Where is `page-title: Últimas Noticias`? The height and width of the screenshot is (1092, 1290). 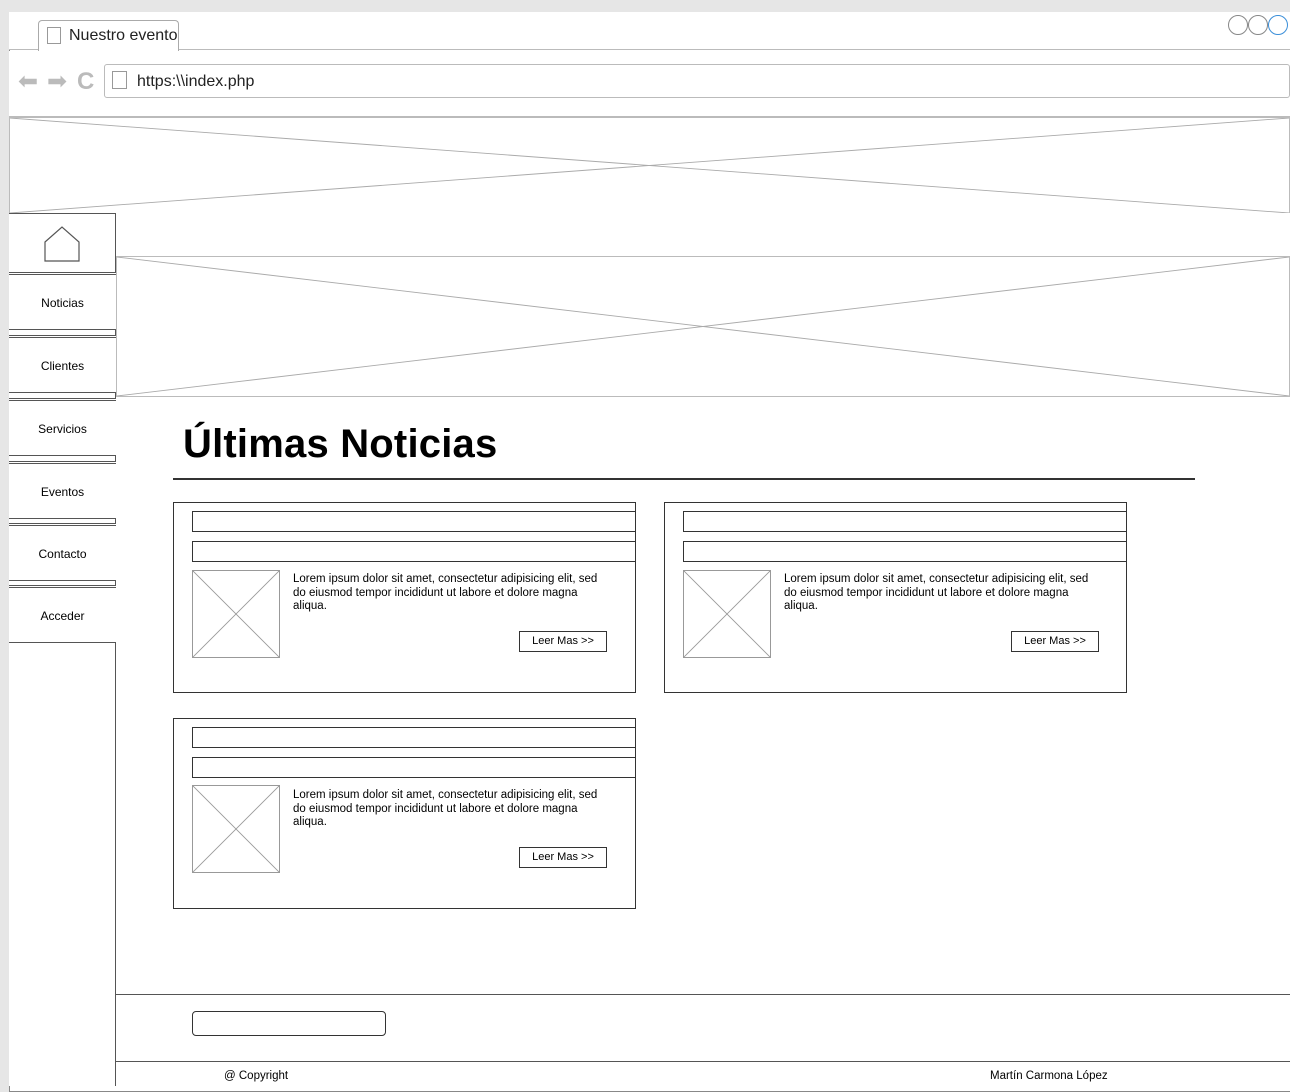
page-title: Últimas Noticias is located at coordinates (340, 444).